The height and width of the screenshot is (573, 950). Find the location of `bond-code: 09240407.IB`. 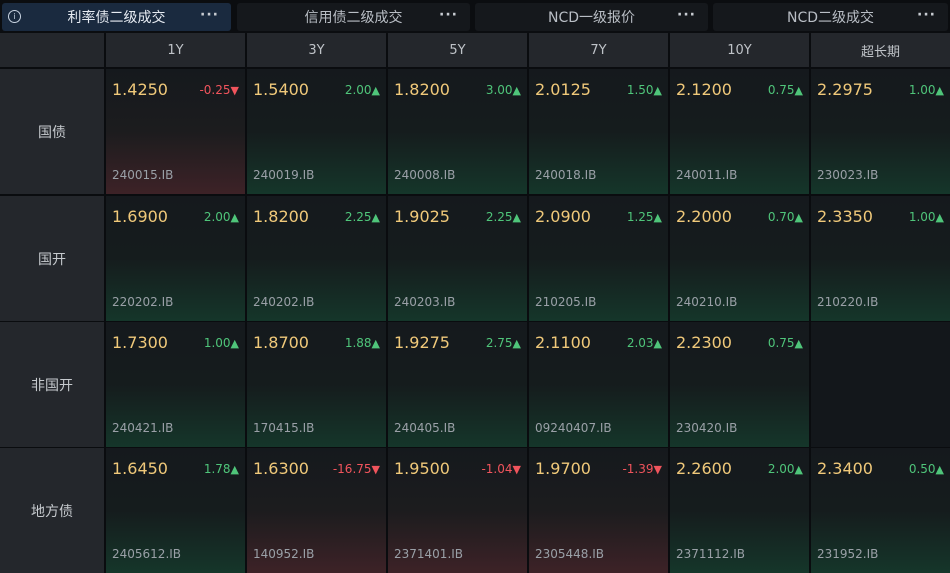

bond-code: 09240407.IB is located at coordinates (573, 428).